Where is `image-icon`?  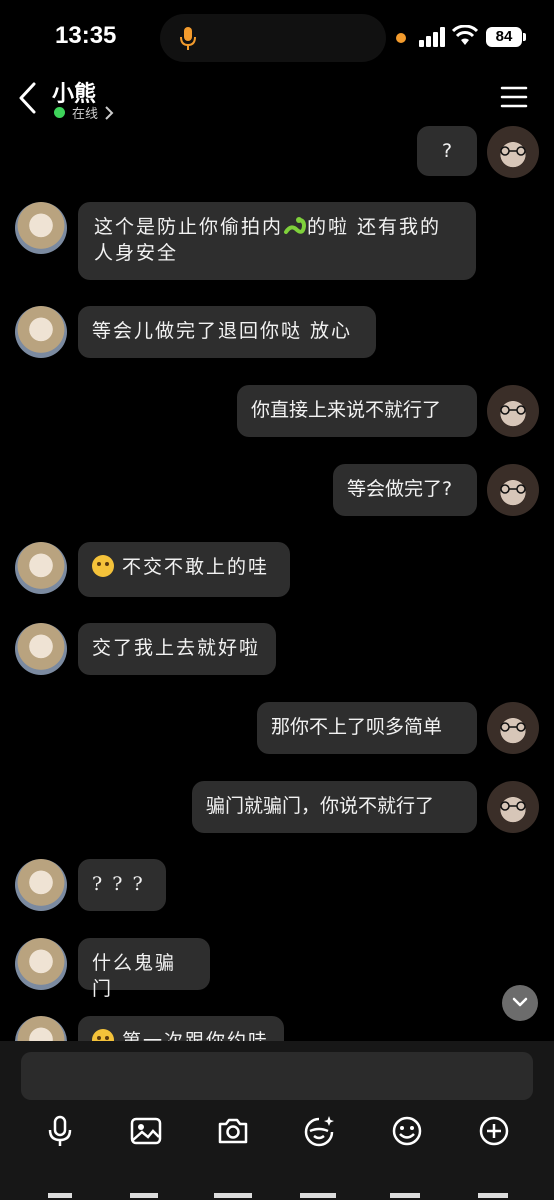
image-icon is located at coordinates (146, 1131).